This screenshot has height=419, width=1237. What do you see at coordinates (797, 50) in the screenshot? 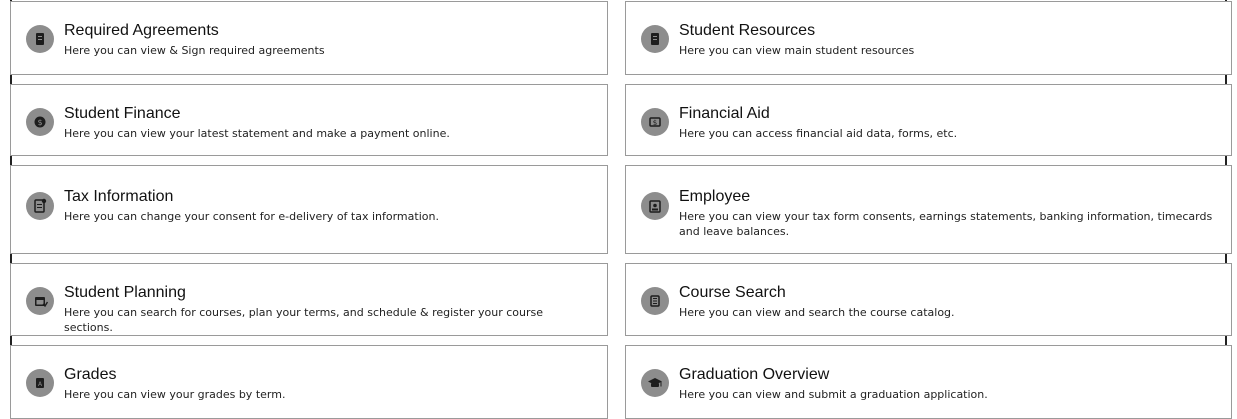
I see `card-description: Here you can view main student resources` at bounding box center [797, 50].